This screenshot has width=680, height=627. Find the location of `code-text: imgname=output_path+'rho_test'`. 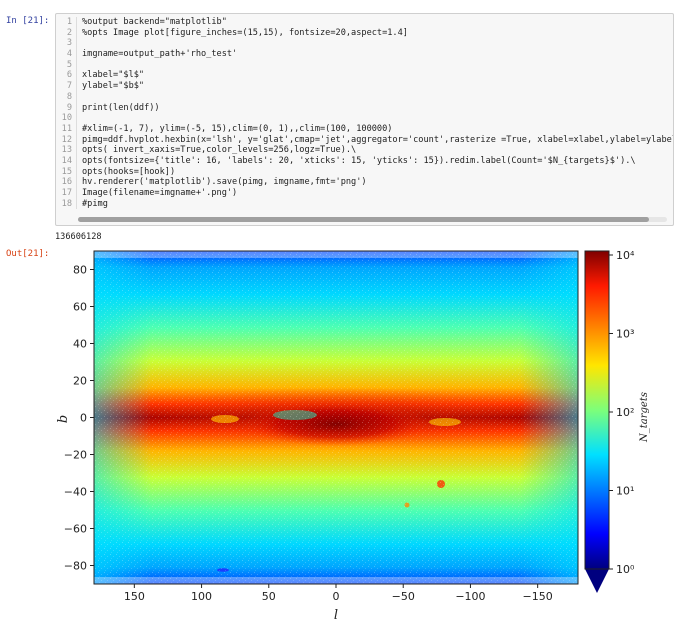

code-text: imgname=output_path+'rho_test' is located at coordinates (160, 54).